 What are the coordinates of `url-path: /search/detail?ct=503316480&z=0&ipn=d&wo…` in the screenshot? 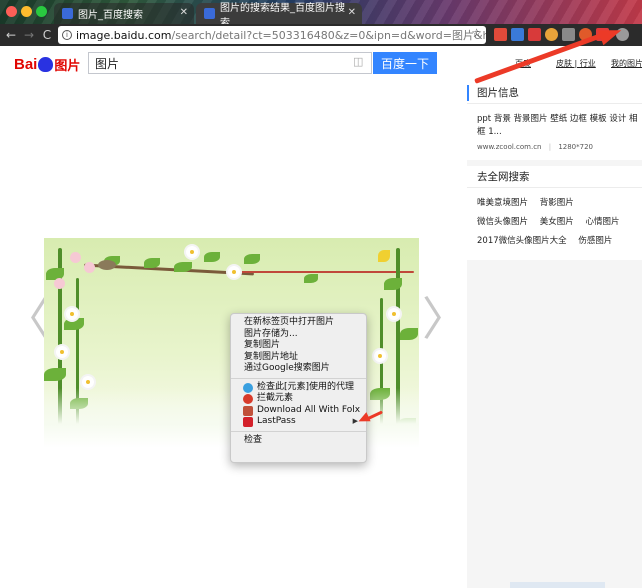 It's located at (328, 35).